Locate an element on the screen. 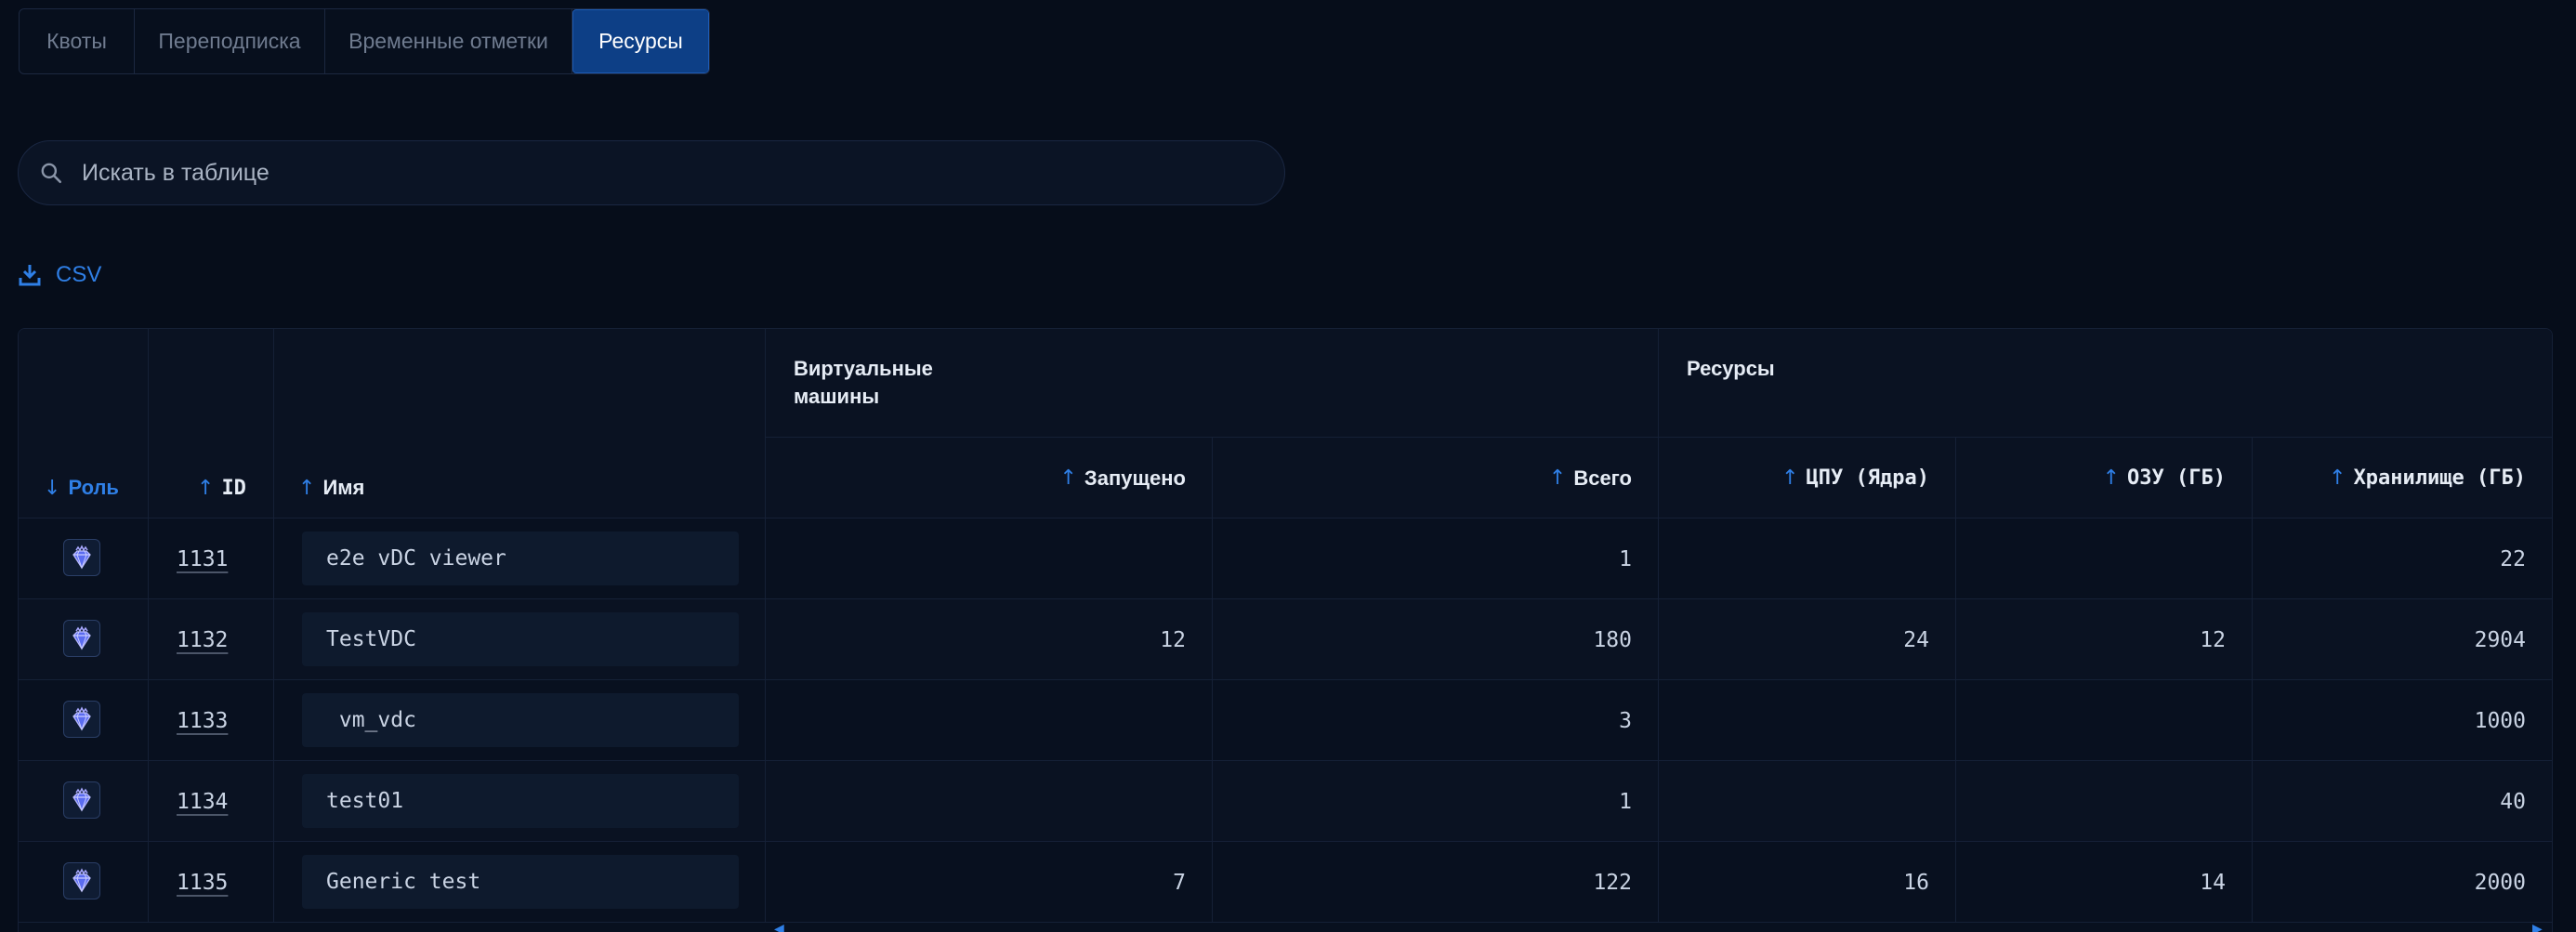  id-cell: 1135 is located at coordinates (210, 882).